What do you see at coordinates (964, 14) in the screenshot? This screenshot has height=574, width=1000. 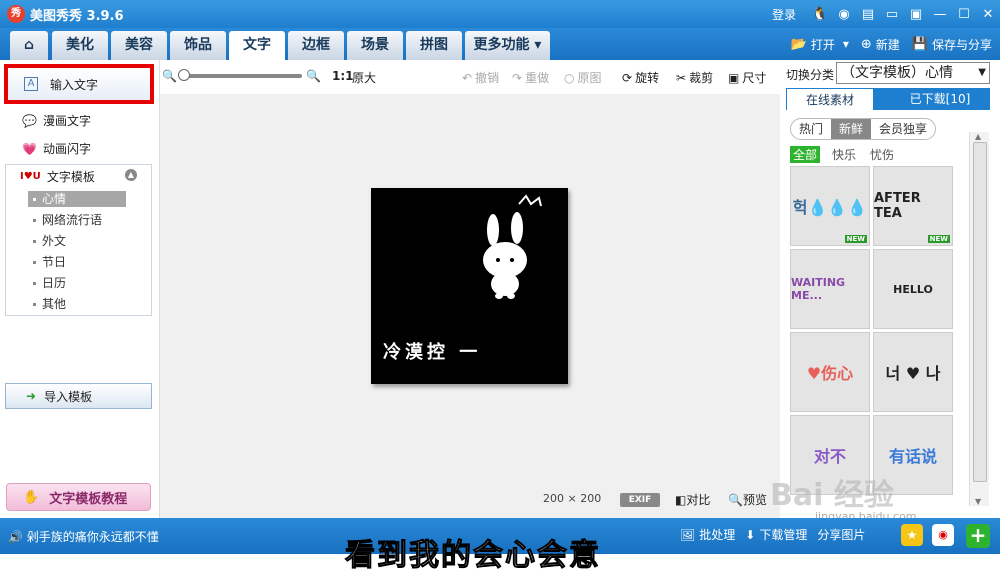 I see `maximize-icon: ☐` at bounding box center [964, 14].